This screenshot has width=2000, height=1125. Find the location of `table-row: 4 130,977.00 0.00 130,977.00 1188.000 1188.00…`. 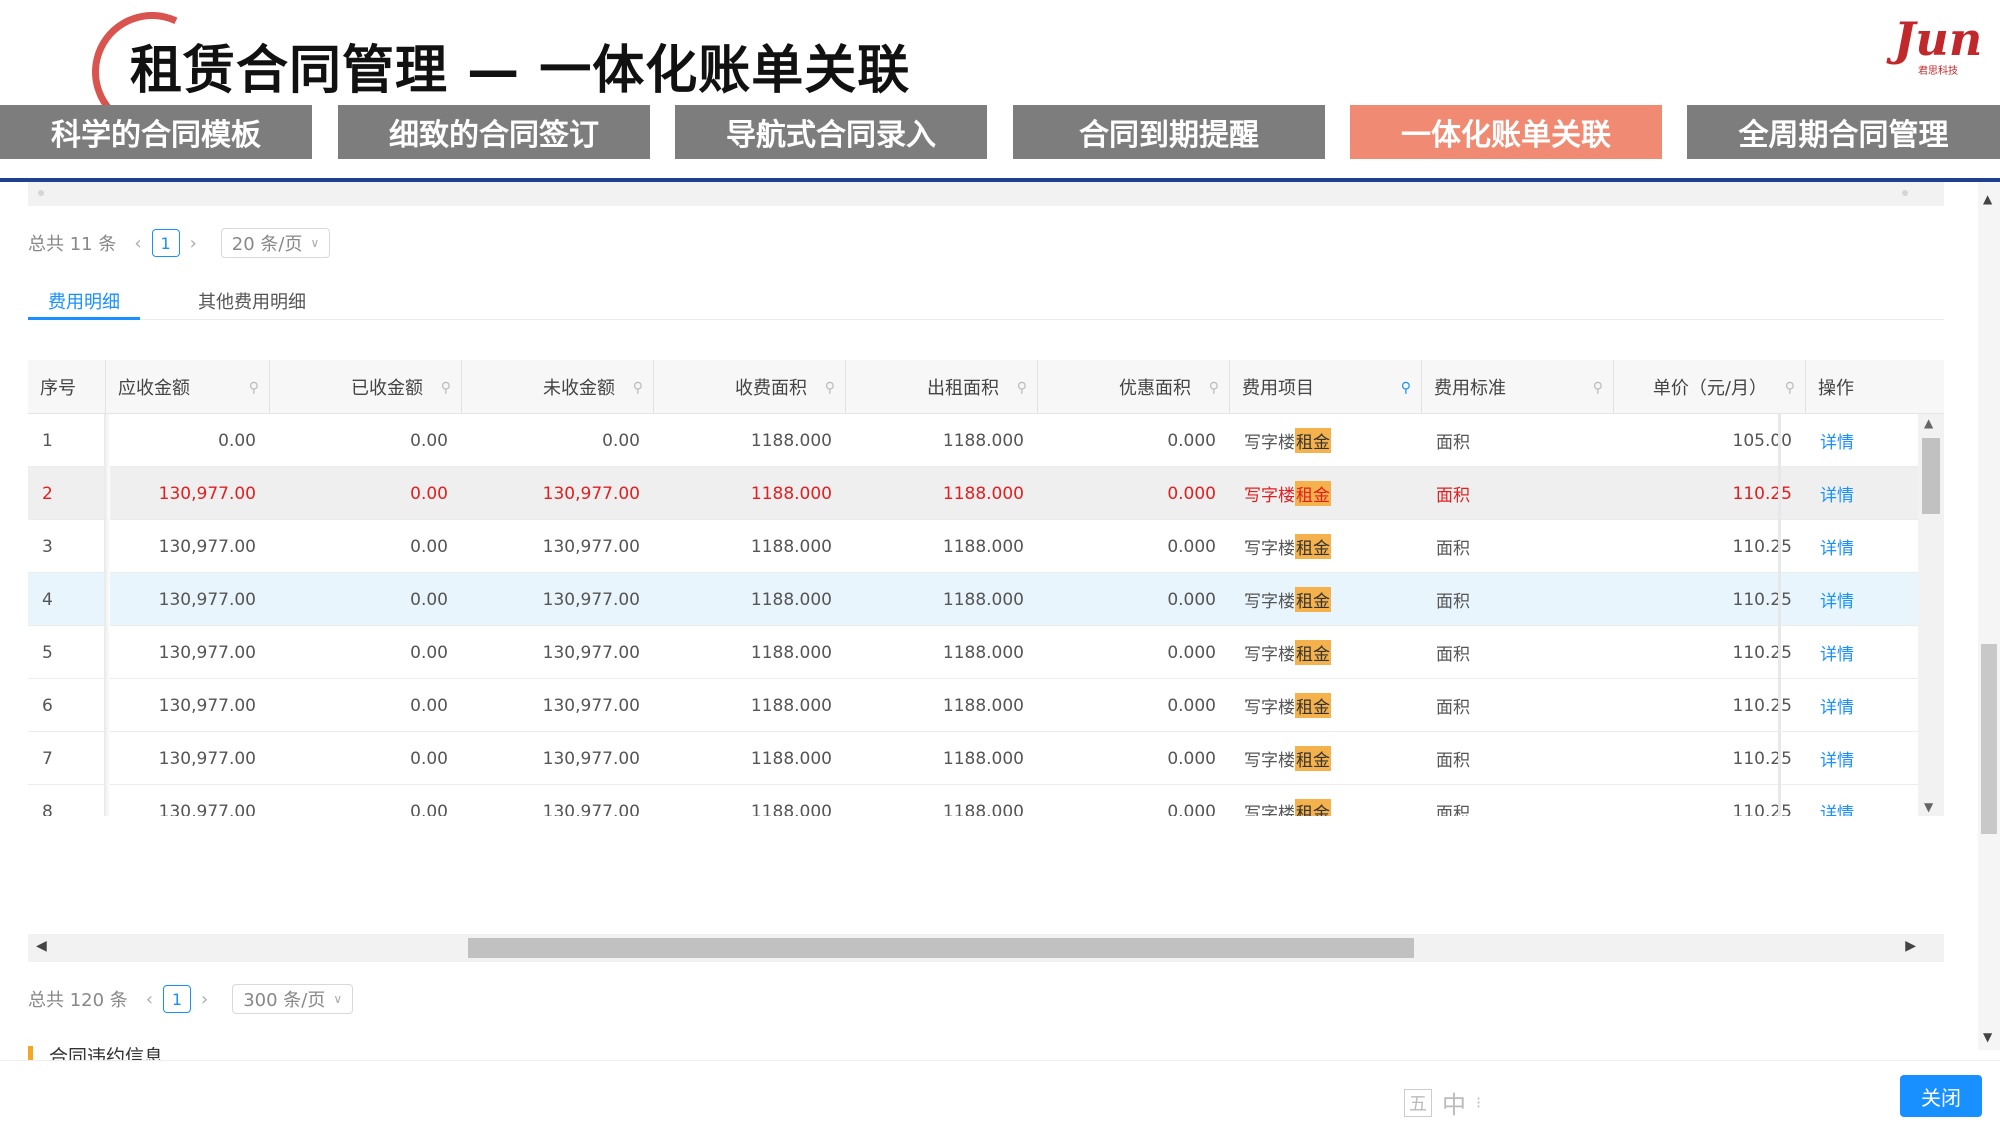

table-row: 4 130,977.00 0.00 130,977.00 1188.000 1188.00… is located at coordinates (973, 599).